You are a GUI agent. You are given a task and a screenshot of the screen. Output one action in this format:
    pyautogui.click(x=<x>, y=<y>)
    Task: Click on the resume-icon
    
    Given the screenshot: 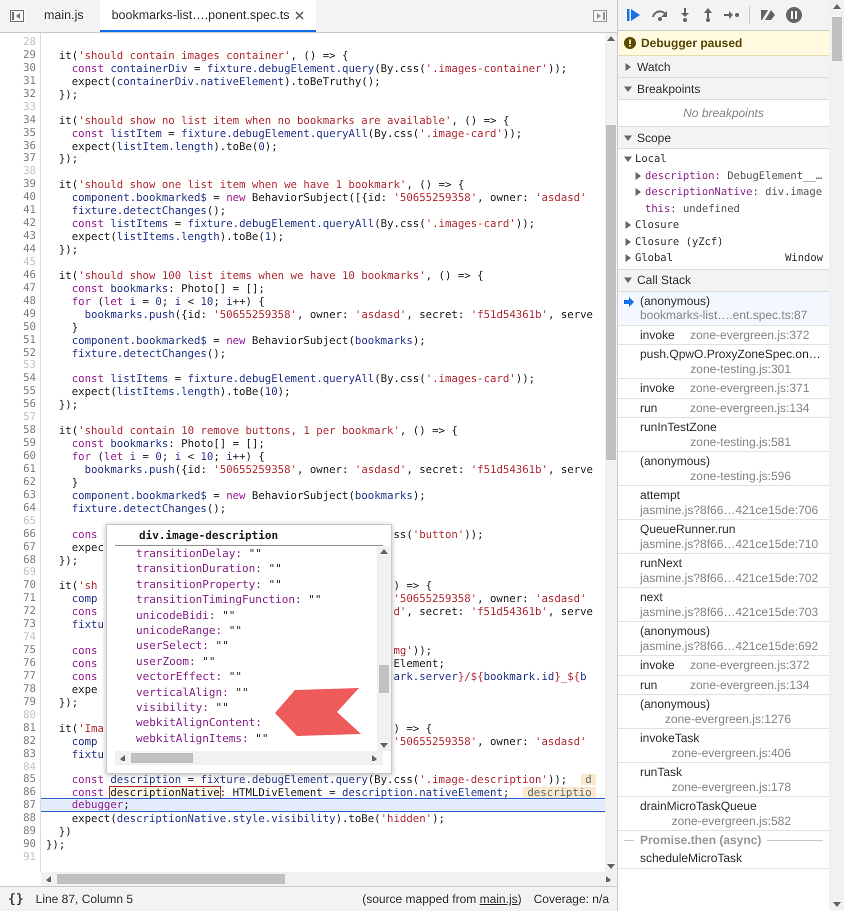 What is the action you would take?
    pyautogui.click(x=634, y=15)
    